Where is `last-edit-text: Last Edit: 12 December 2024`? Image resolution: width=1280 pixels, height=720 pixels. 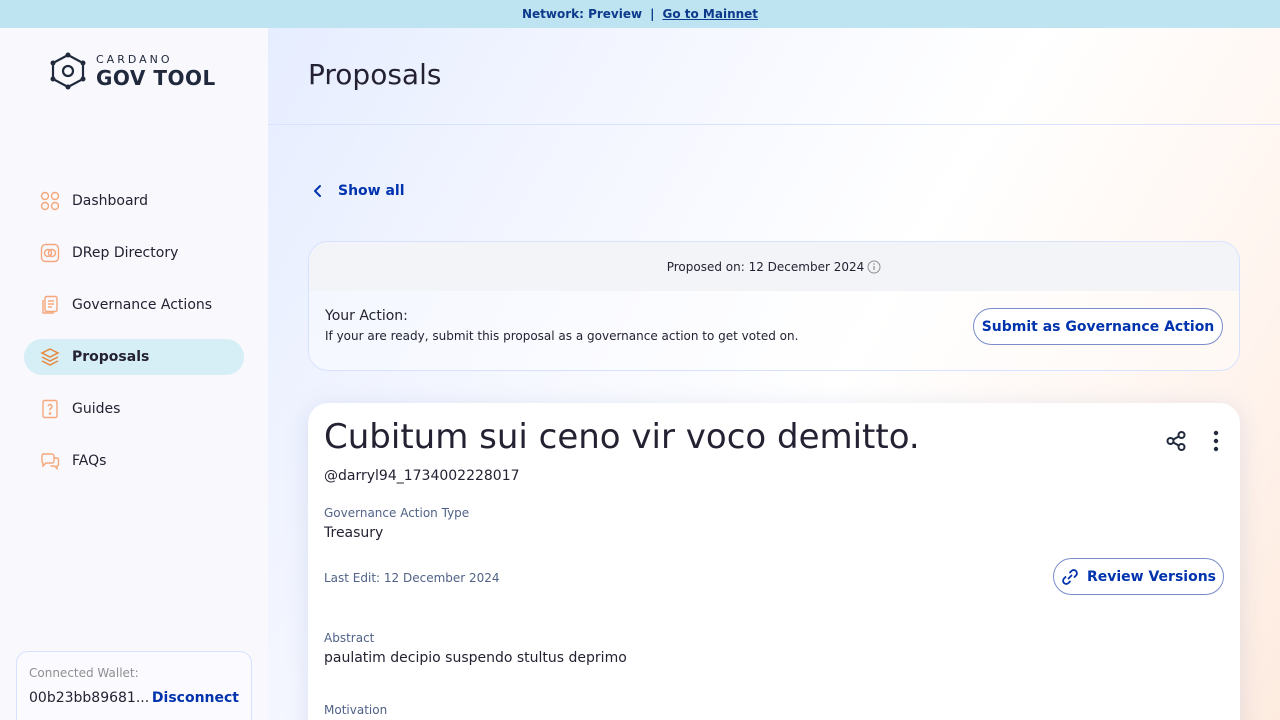
last-edit-text: Last Edit: 12 December 2024 is located at coordinates (412, 578).